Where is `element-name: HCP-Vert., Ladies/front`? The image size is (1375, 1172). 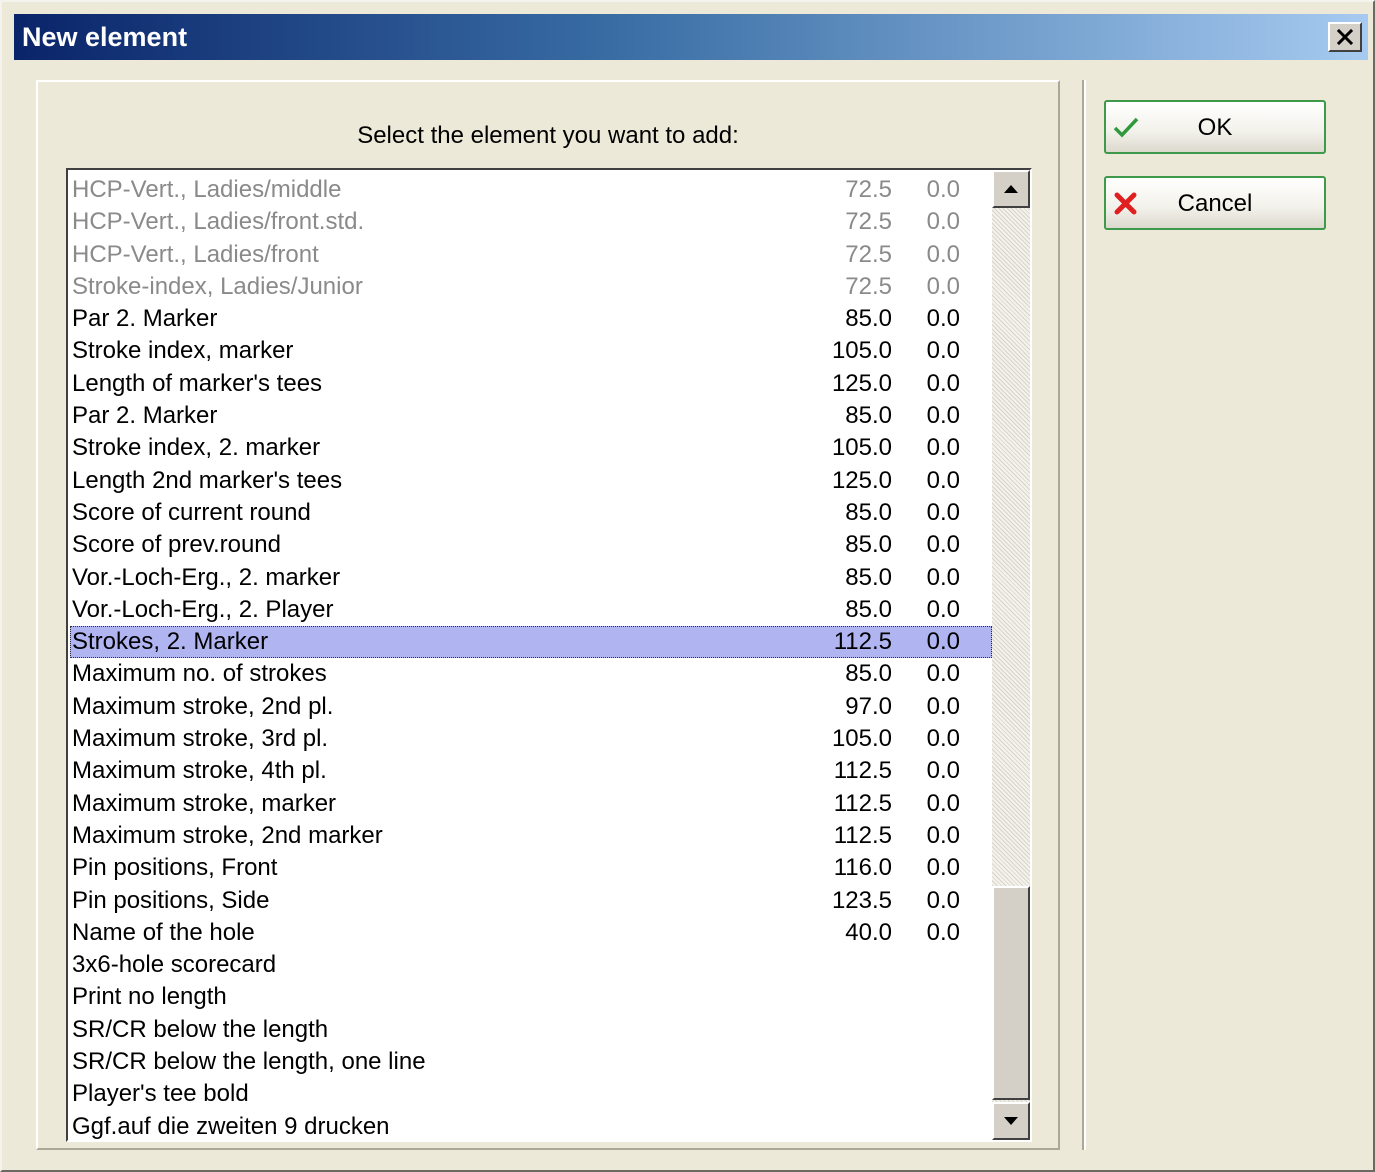 element-name: HCP-Vert., Ladies/front is located at coordinates (195, 254).